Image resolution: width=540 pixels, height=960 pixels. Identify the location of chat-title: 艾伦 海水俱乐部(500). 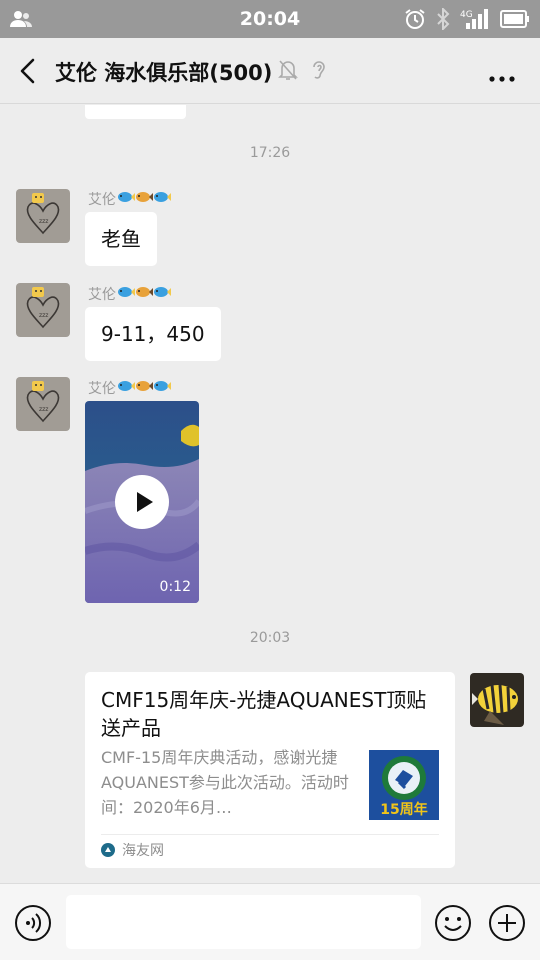
(163, 72).